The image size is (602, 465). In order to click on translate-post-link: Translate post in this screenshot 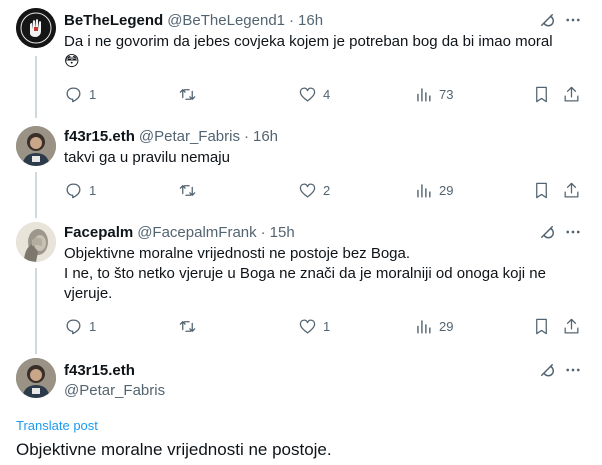, I will do `click(57, 425)`.